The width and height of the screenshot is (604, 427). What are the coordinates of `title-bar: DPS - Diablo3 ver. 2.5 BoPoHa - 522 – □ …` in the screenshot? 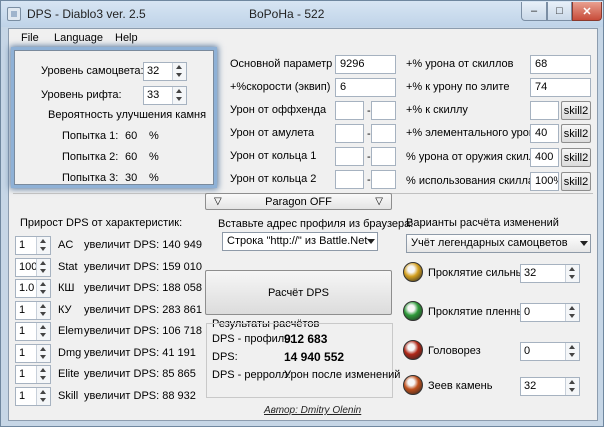 It's located at (302, 14).